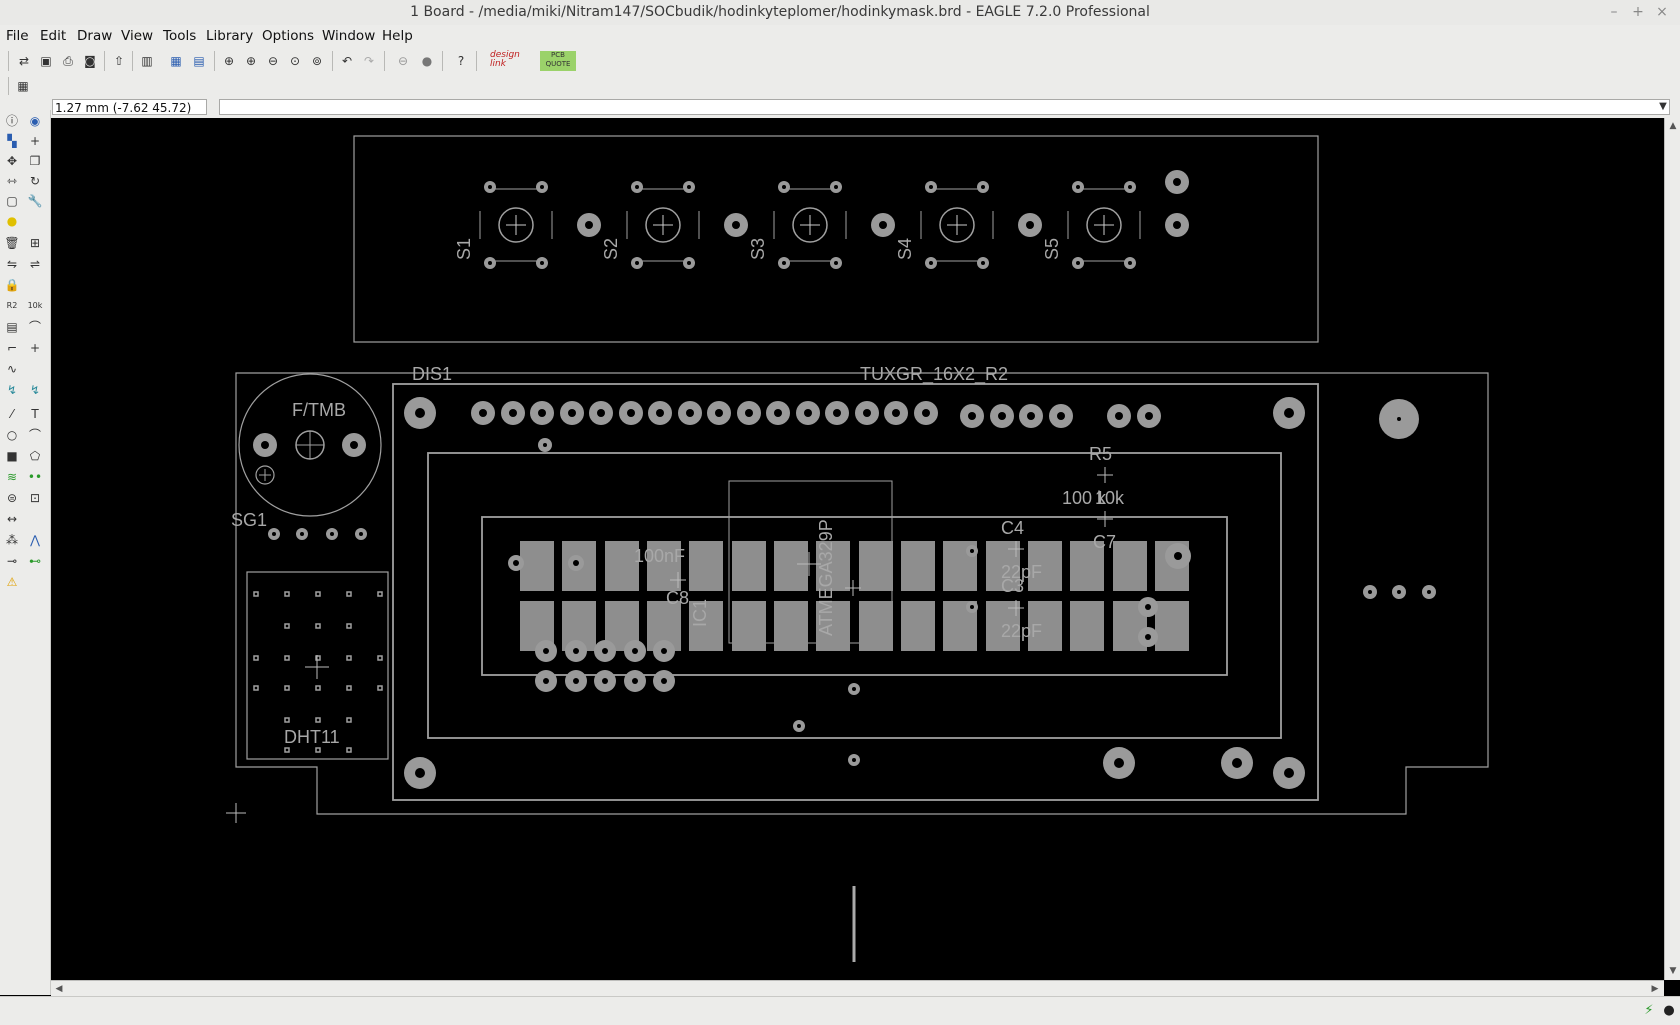  What do you see at coordinates (35, 498) in the screenshot?
I see `attribute-icon: ⊡` at bounding box center [35, 498].